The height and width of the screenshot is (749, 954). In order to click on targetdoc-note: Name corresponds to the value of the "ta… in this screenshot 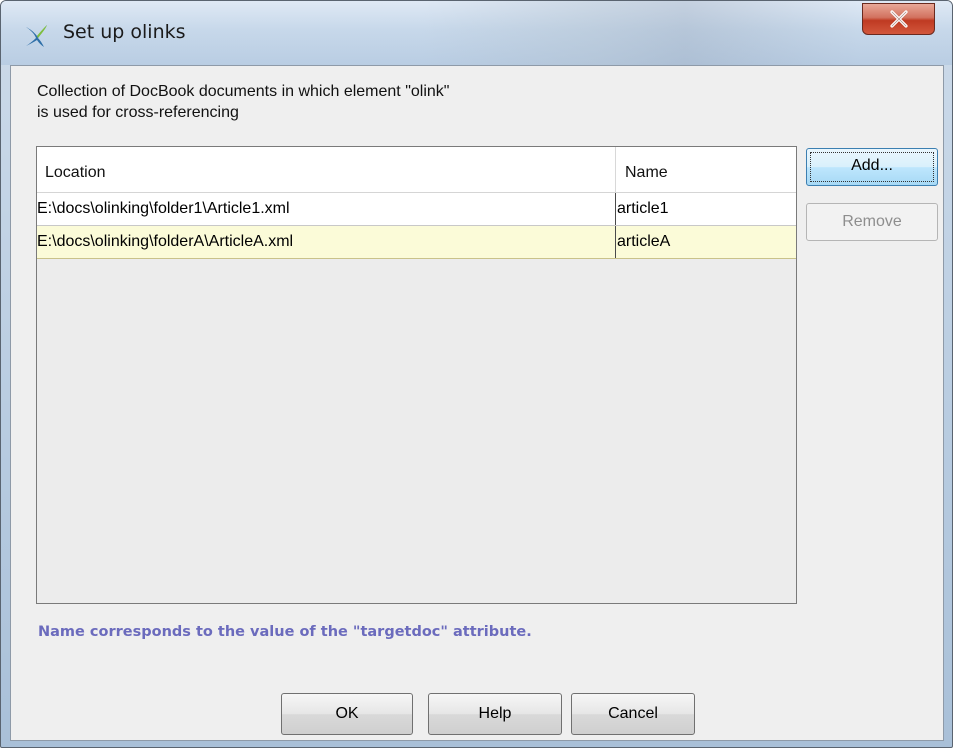, I will do `click(285, 632)`.